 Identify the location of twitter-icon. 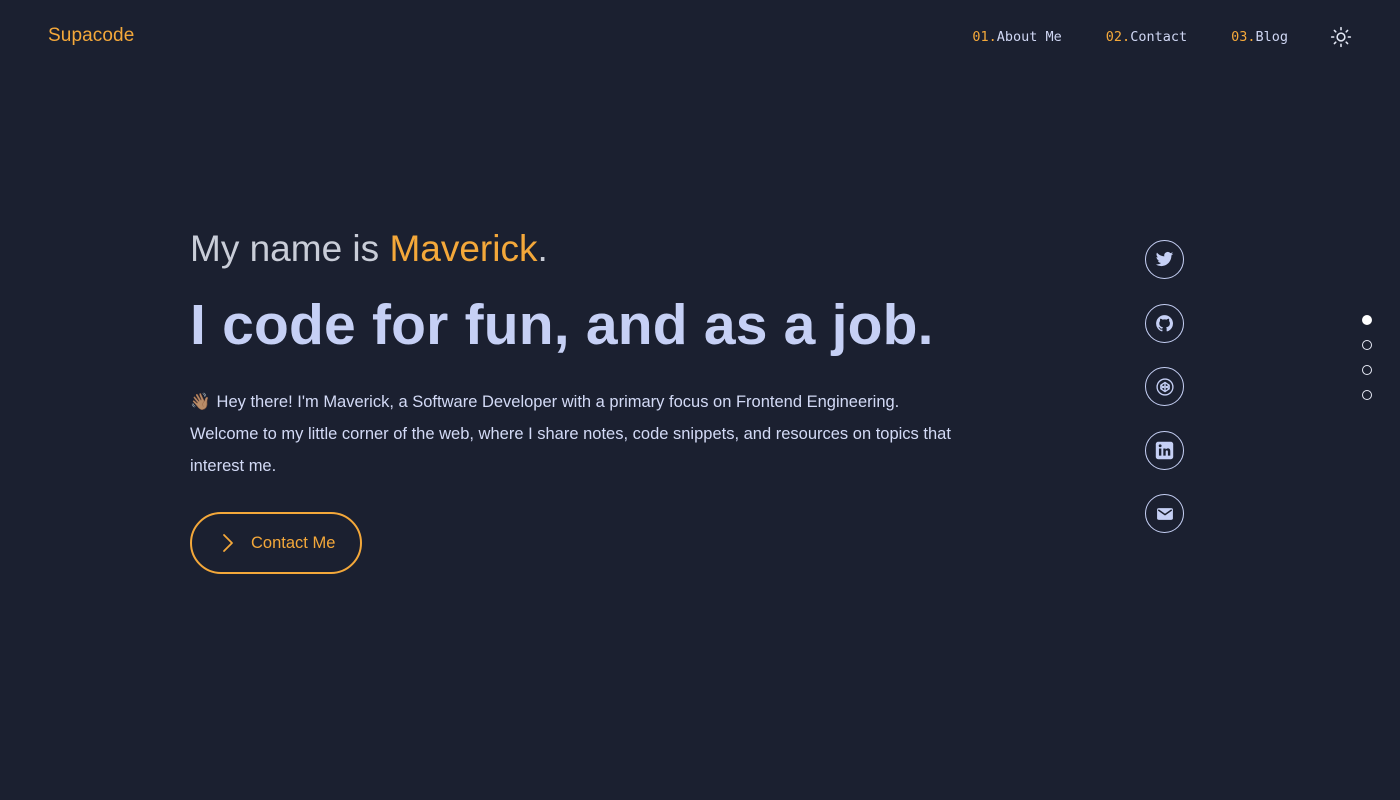
(1164, 259).